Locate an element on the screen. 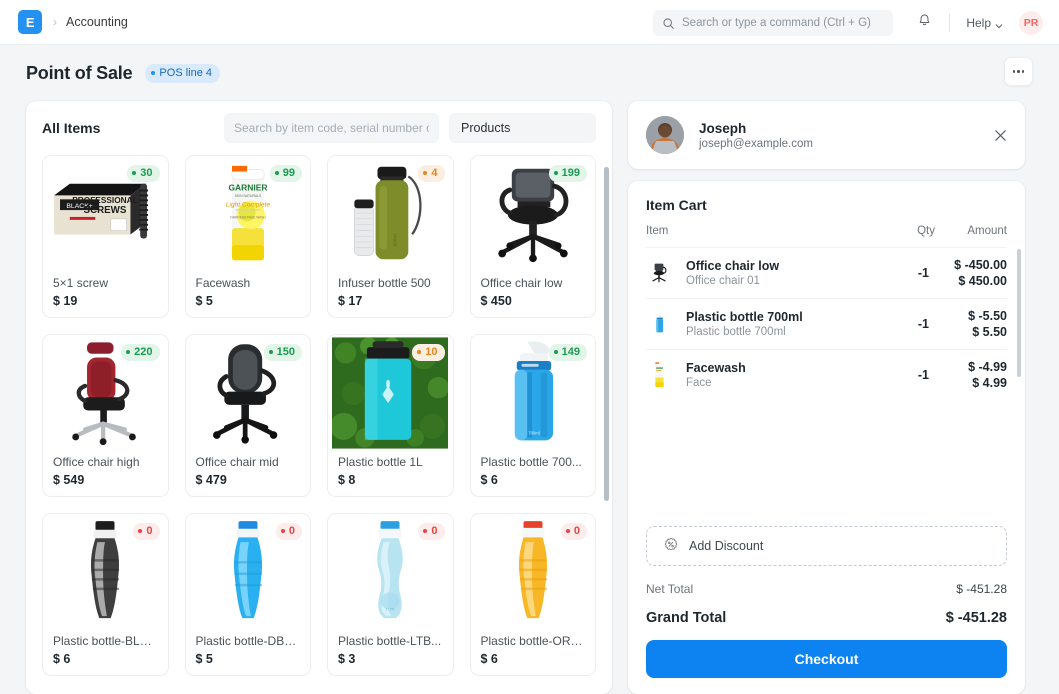  product-price: $ 5 is located at coordinates (204, 301).